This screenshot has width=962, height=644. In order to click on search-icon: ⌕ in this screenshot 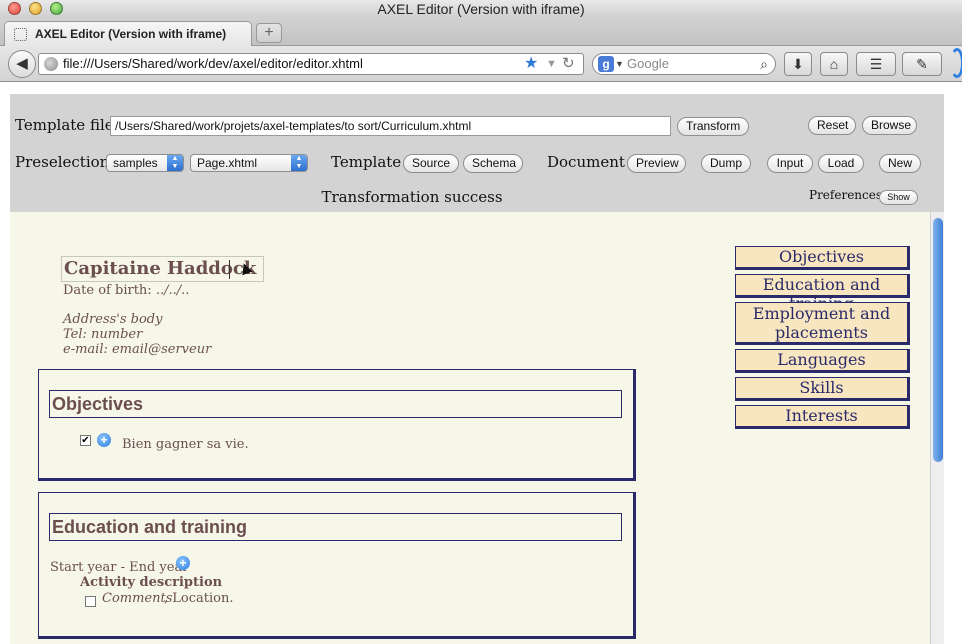, I will do `click(764, 64)`.